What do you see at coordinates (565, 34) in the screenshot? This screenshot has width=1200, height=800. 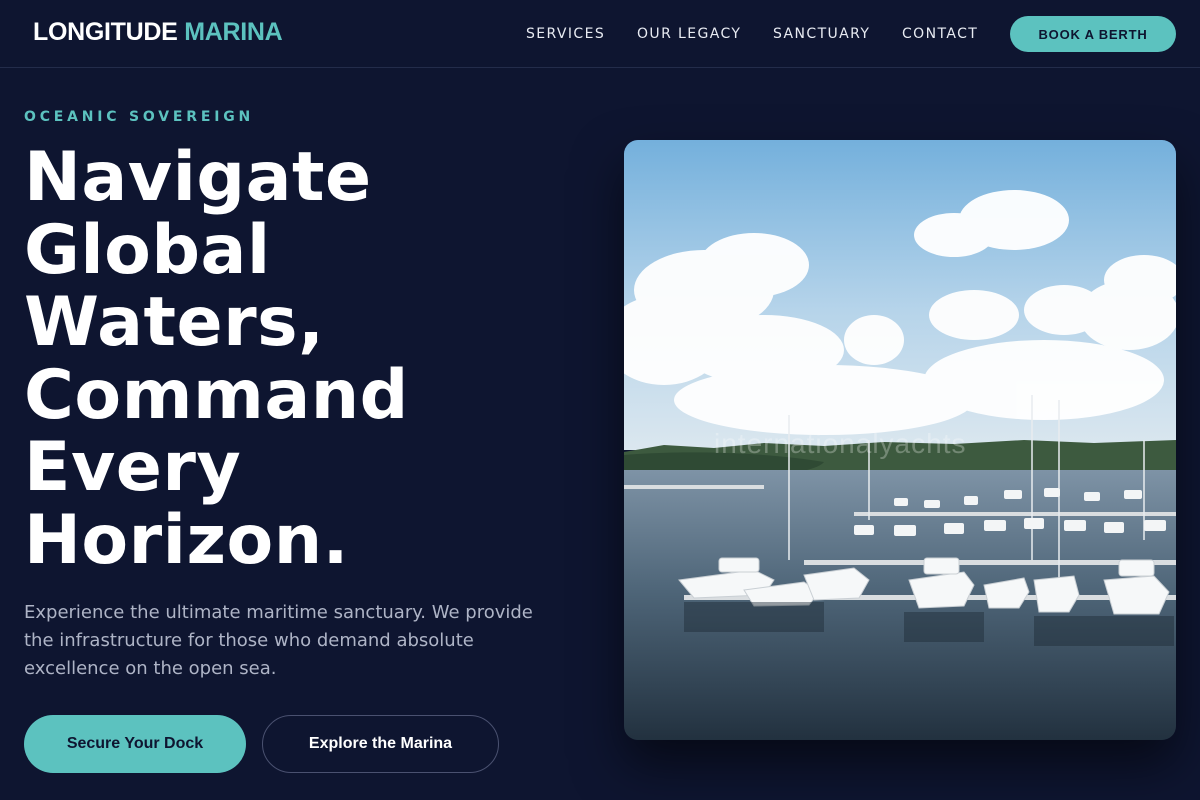 I see `nav-link-services: SERVICES` at bounding box center [565, 34].